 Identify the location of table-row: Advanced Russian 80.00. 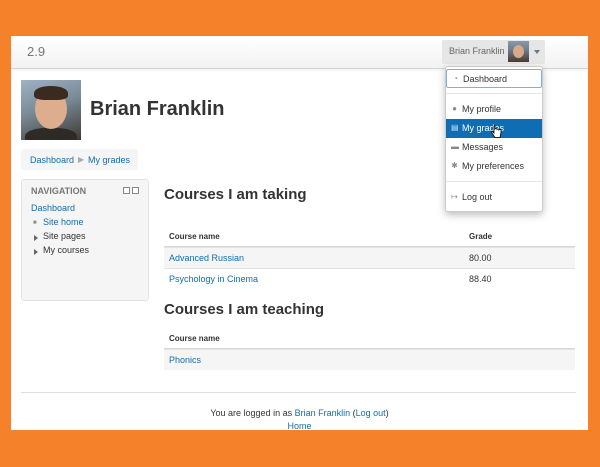
(369, 257).